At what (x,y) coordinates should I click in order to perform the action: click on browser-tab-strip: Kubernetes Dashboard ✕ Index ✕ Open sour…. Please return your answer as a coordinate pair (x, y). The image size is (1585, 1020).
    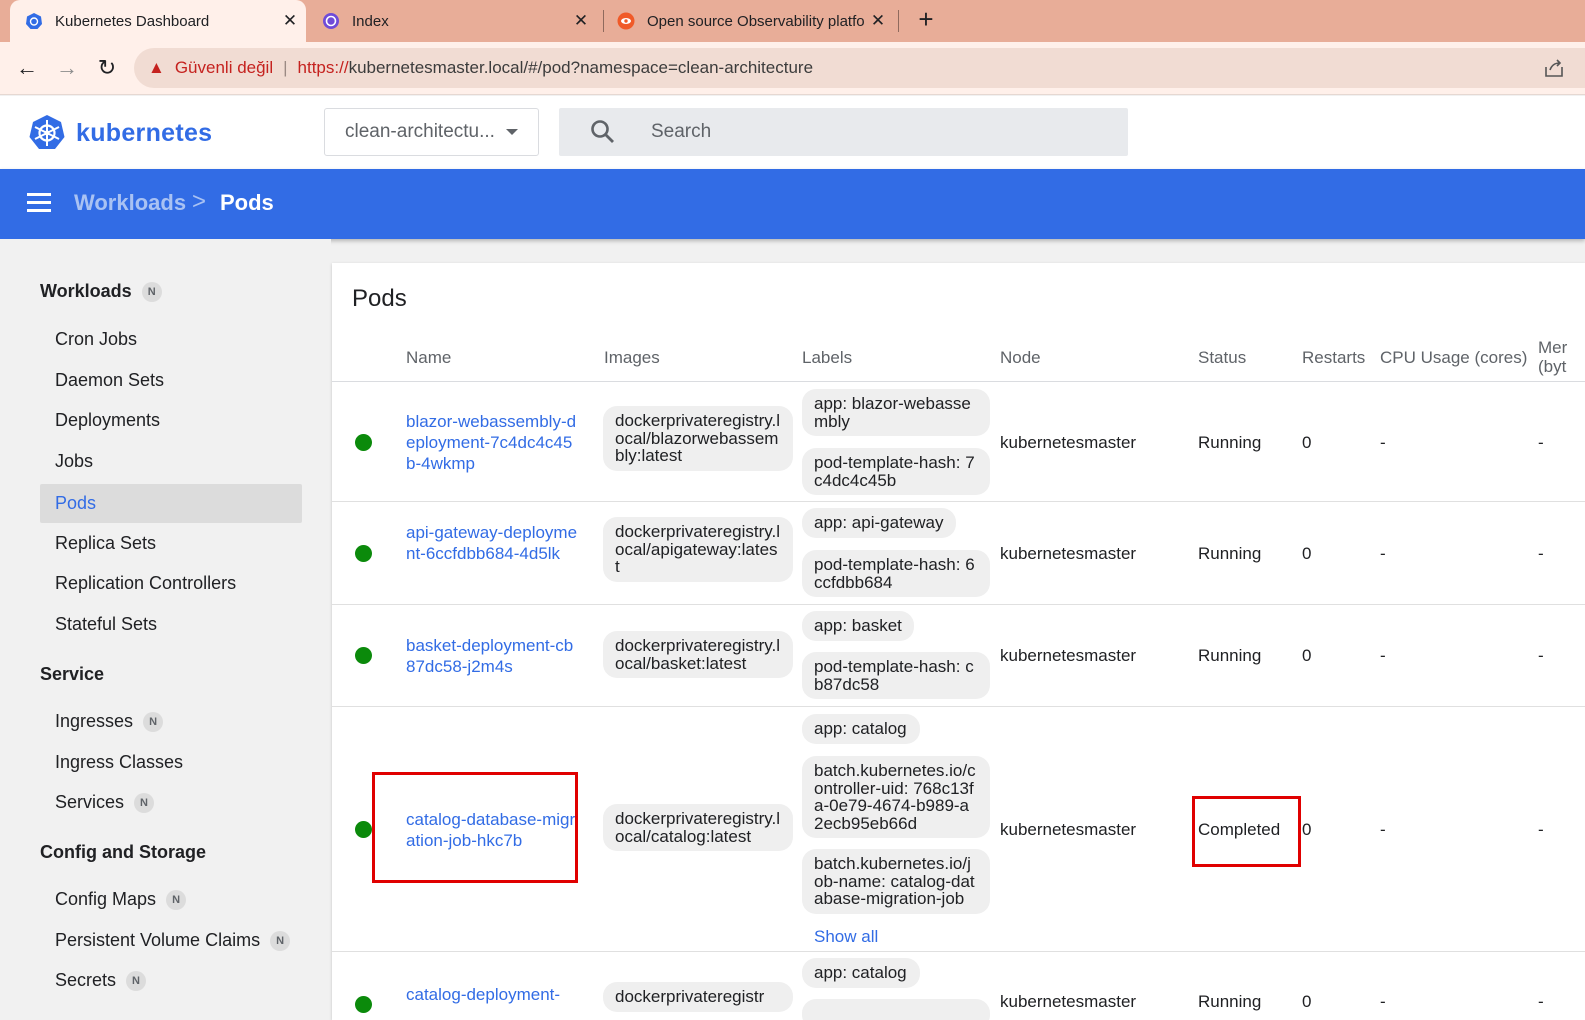
    Looking at the image, I should click on (792, 21).